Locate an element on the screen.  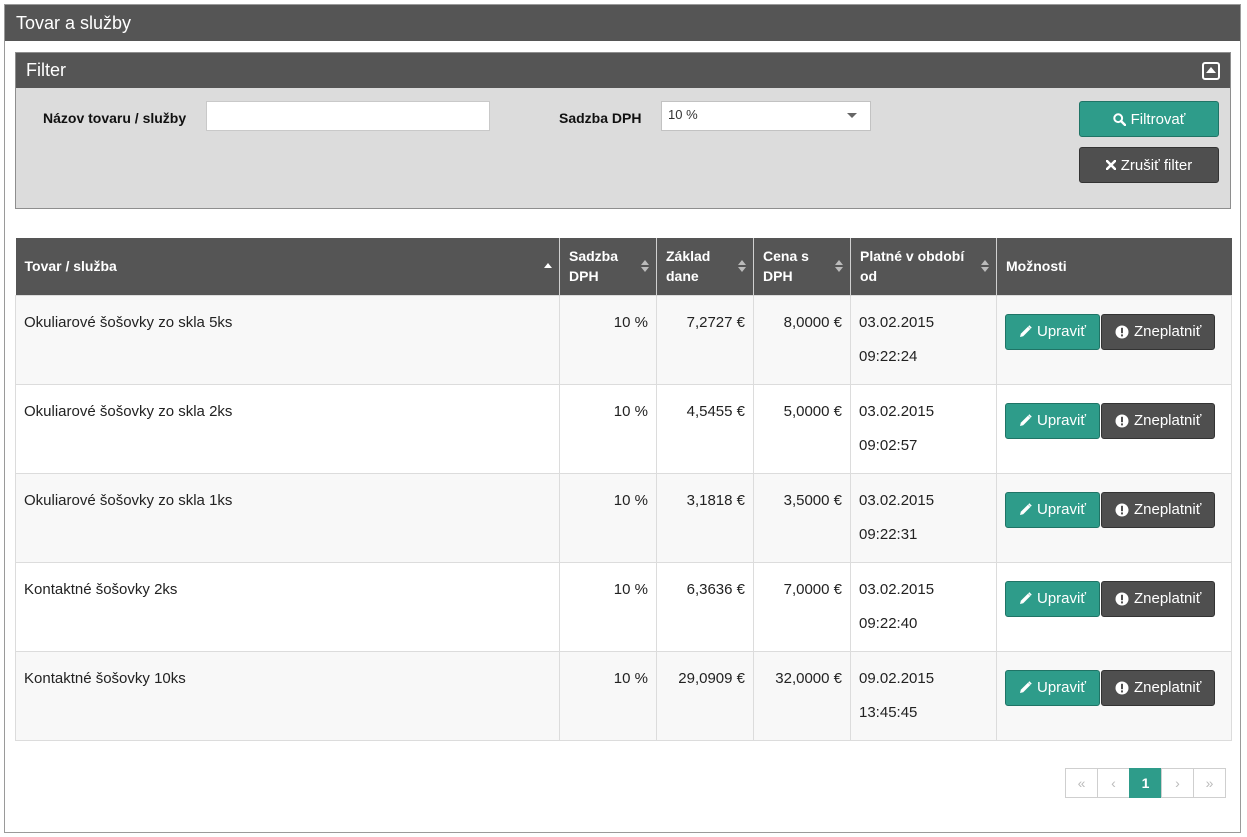
pagination: « ‹ 1 › » is located at coordinates (1145, 783).